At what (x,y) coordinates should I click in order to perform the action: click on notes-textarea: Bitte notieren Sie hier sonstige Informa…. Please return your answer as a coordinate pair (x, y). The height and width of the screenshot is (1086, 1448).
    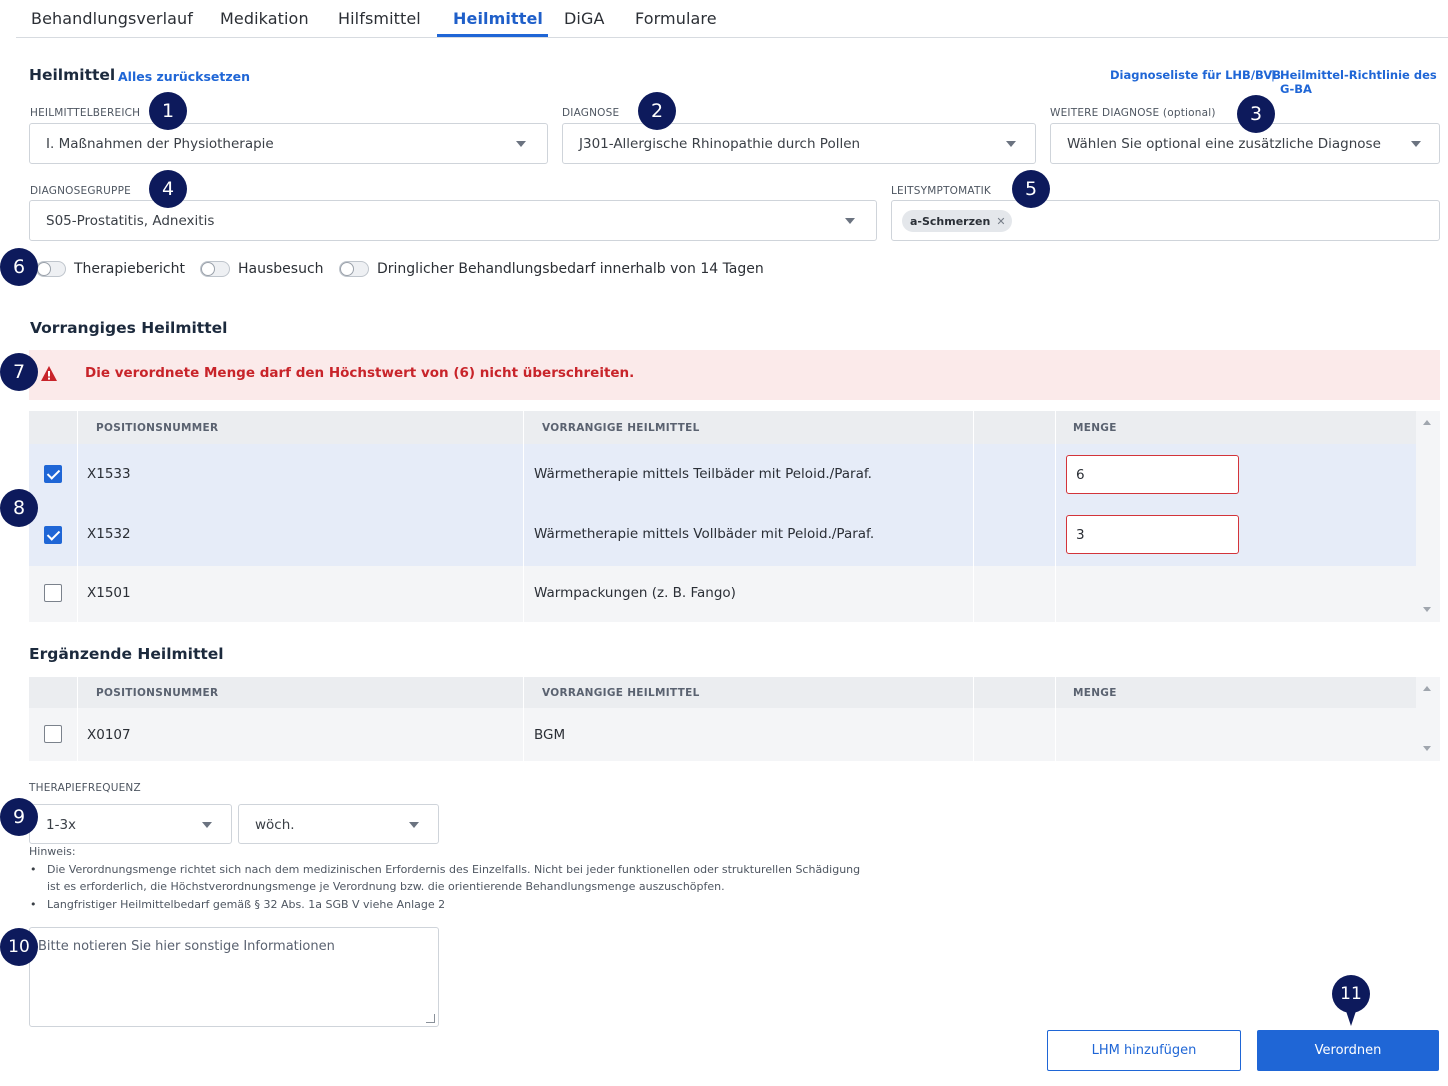
    Looking at the image, I should click on (234, 977).